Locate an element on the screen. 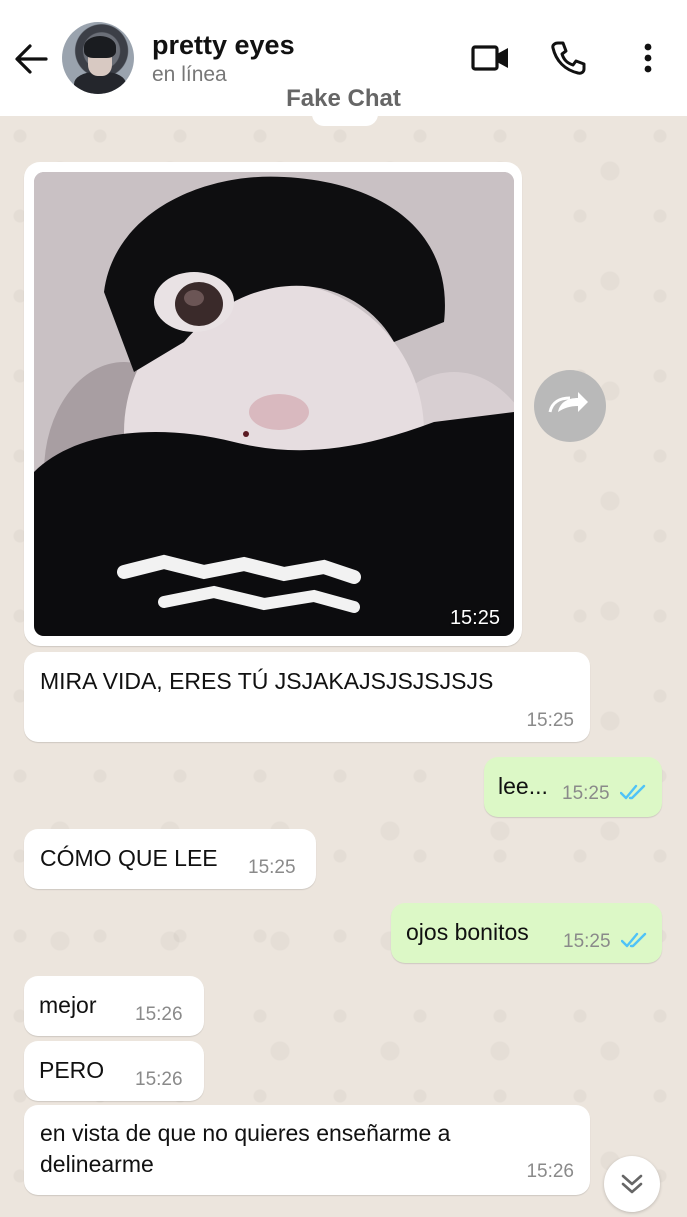 Image resolution: width=687 pixels, height=1217 pixels. message-text-line2: delinearme is located at coordinates (97, 1164).